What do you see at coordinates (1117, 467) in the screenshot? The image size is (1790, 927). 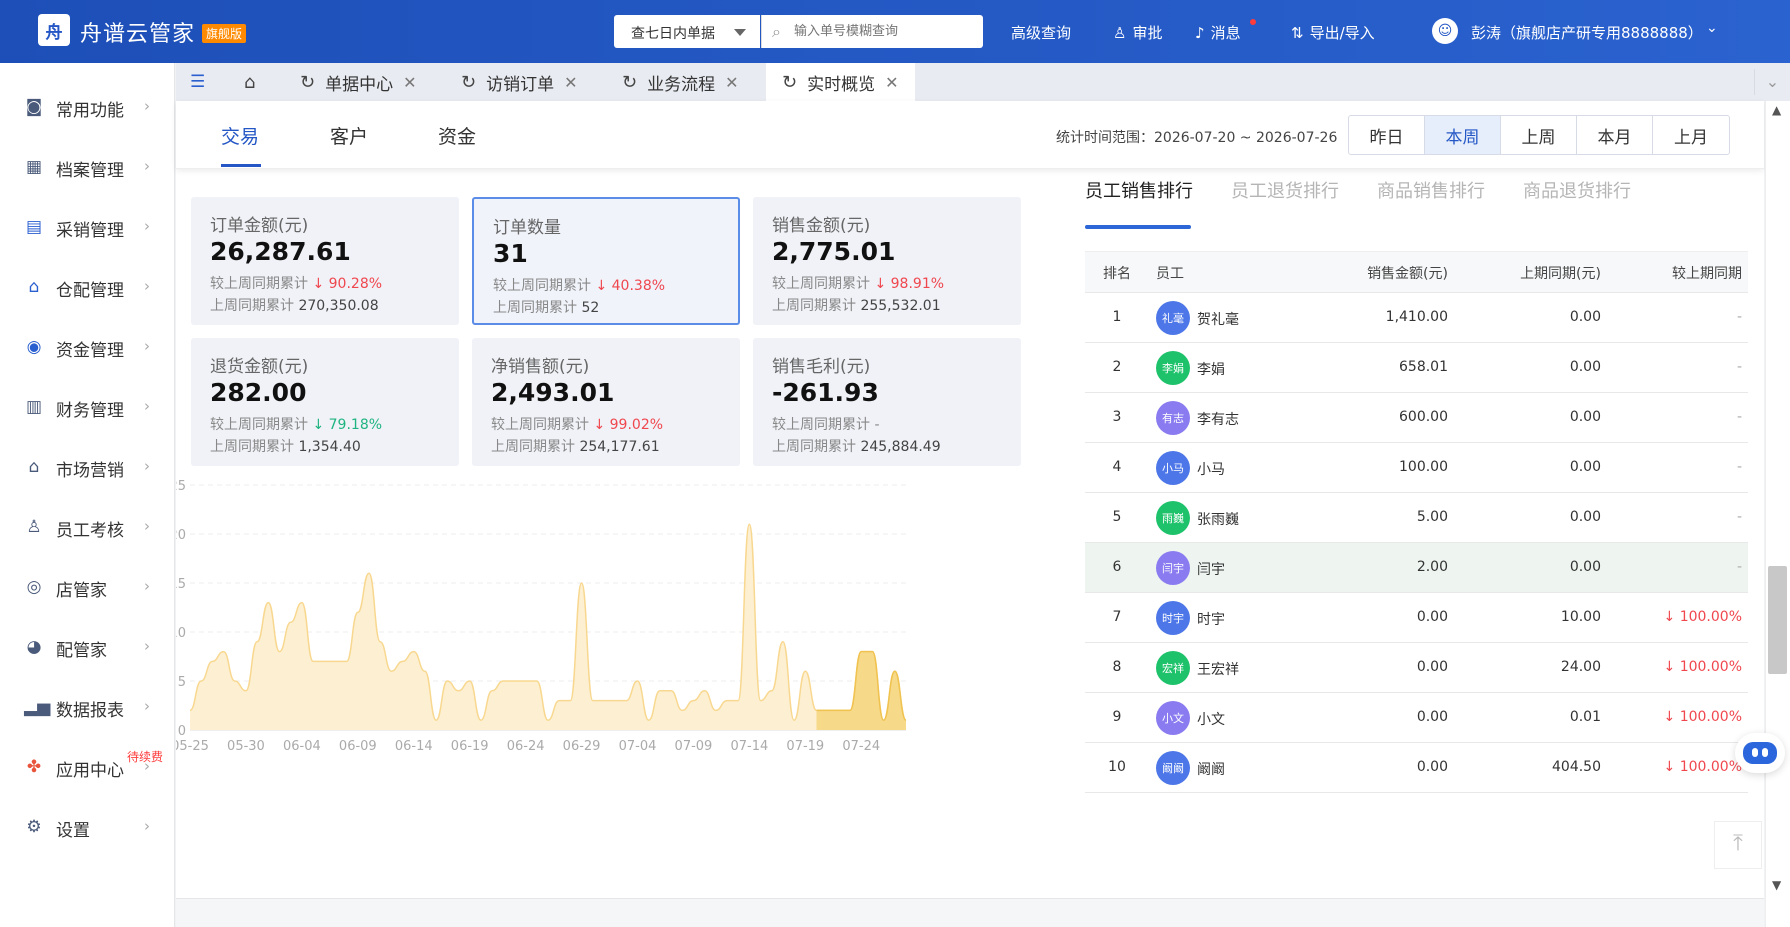 I see `rank-cell: 4` at bounding box center [1117, 467].